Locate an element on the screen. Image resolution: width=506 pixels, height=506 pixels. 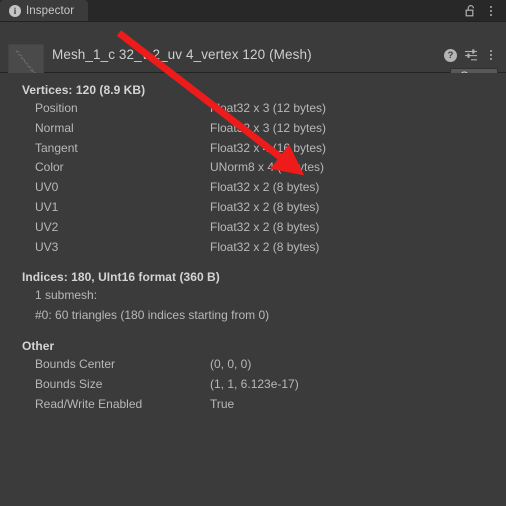
attribute-format: UNorm8 x 4 (4 bytes) is located at coordinates (267, 167).